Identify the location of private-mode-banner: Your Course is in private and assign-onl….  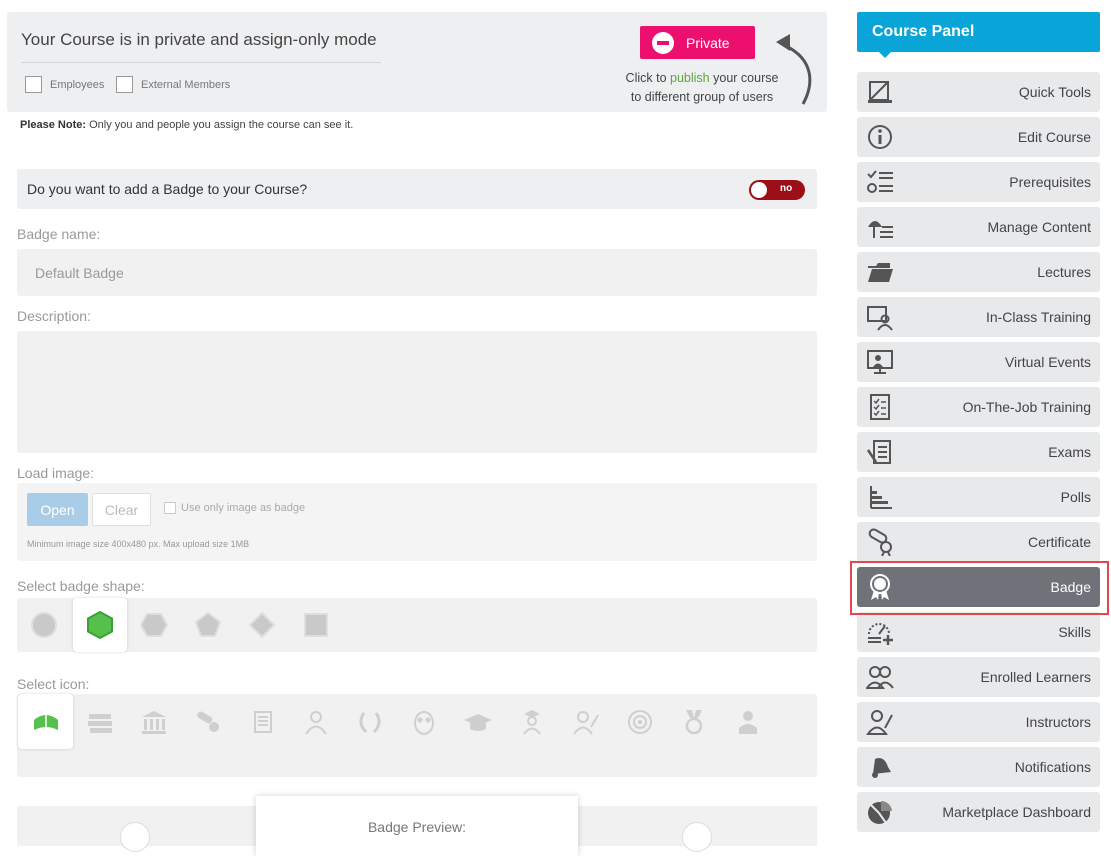
(417, 62).